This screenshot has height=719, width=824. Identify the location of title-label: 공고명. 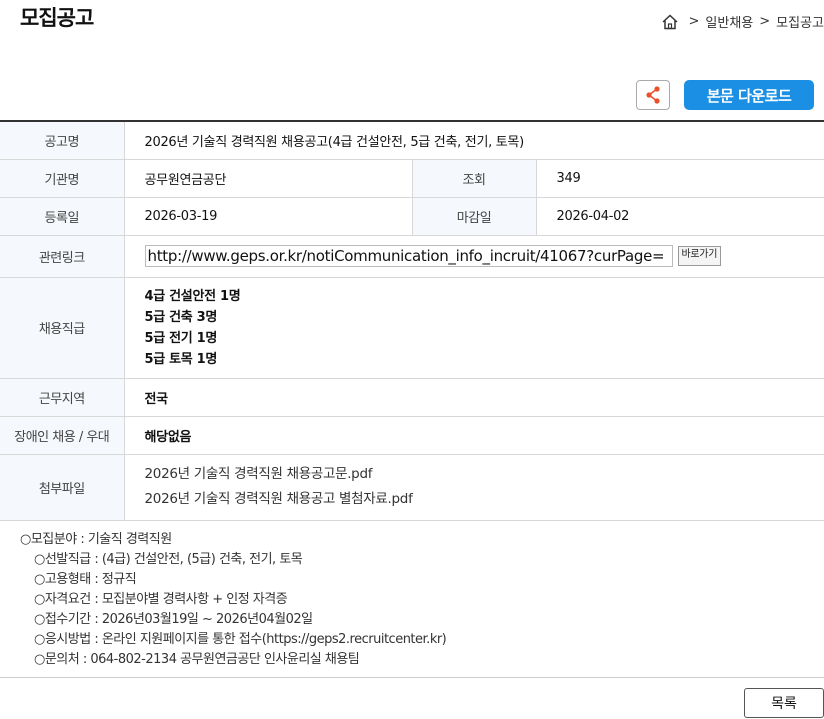
(62, 140).